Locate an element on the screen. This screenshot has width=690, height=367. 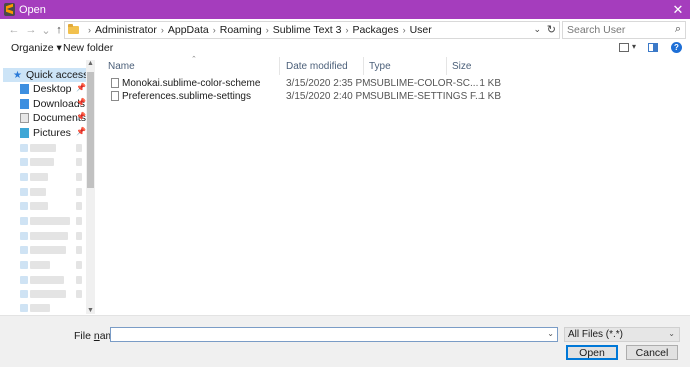
crumb-administrator: Administrator is located at coordinates (126, 30).